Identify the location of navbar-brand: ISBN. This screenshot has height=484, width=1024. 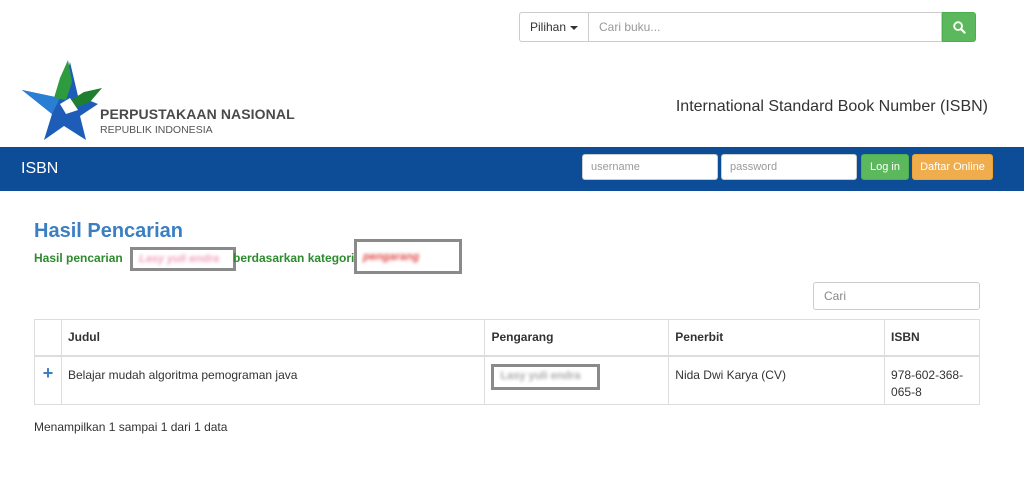
(39, 169).